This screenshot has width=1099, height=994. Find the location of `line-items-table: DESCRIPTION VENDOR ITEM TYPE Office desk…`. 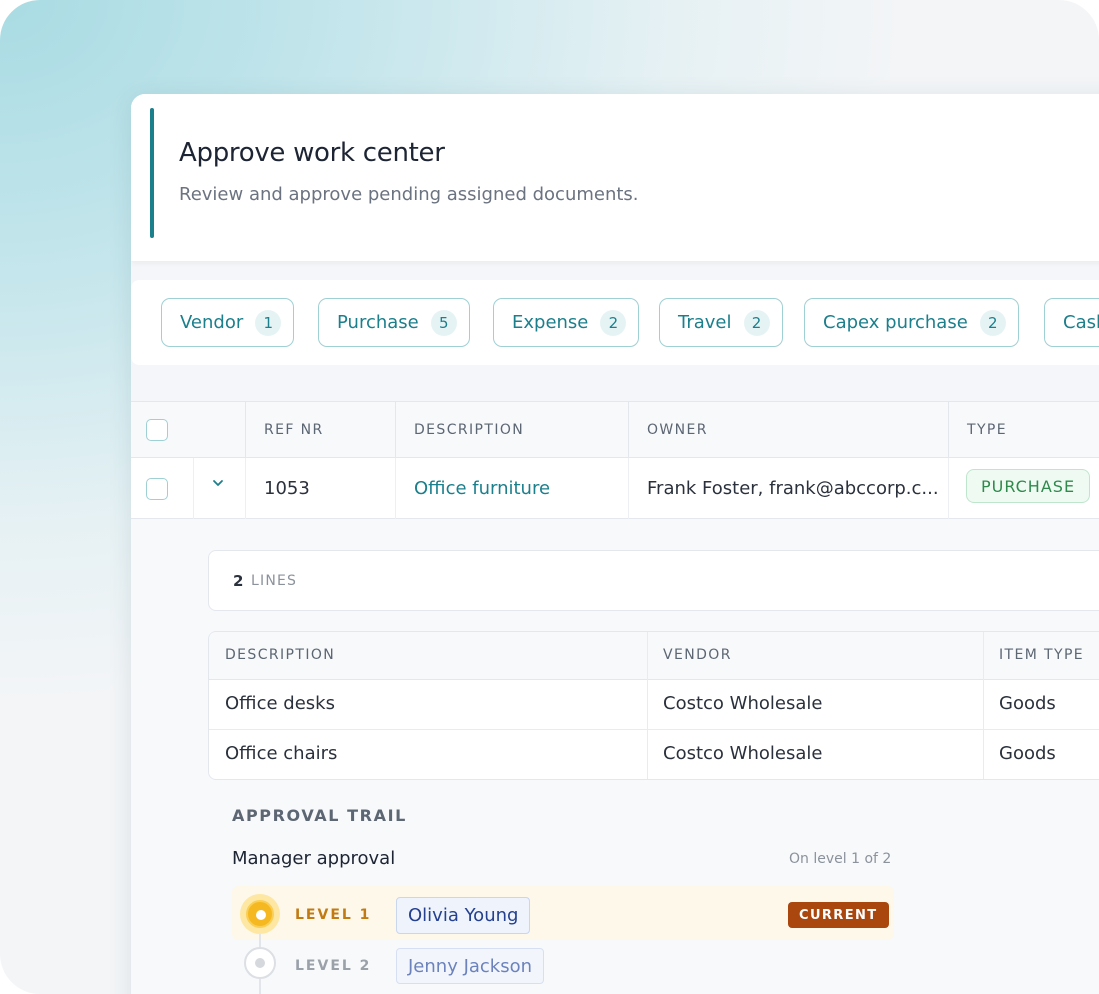

line-items-table: DESCRIPTION VENDOR ITEM TYPE Office desk… is located at coordinates (653, 705).